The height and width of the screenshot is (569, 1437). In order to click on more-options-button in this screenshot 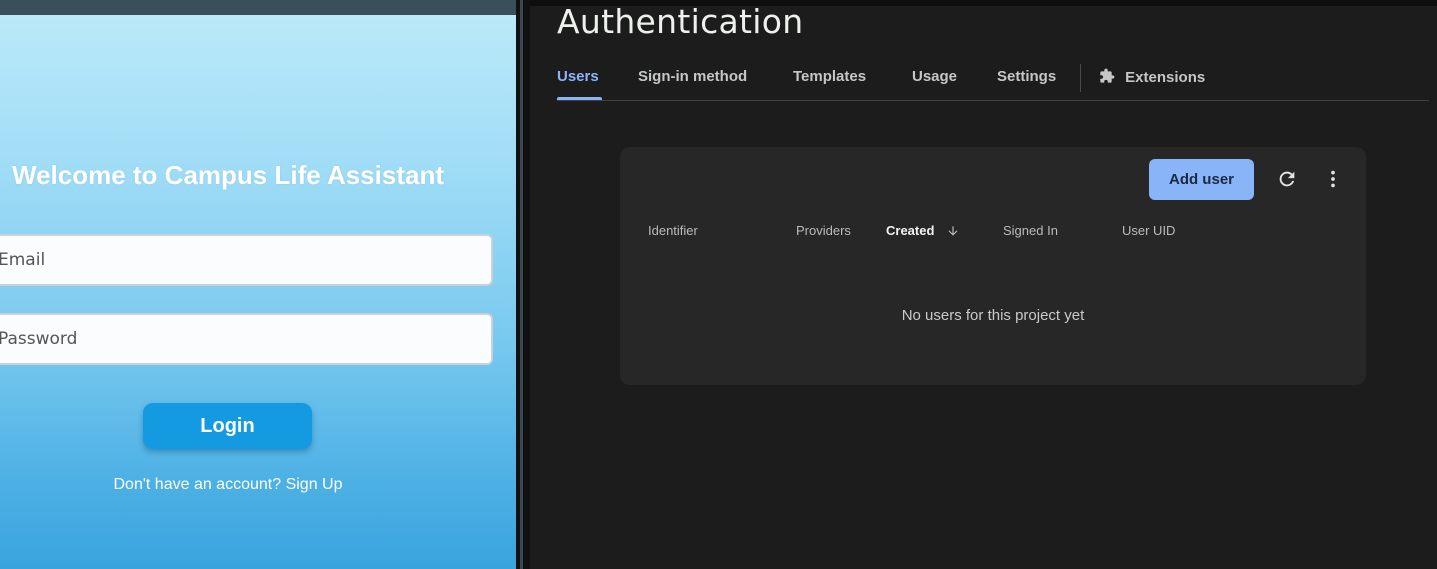, I will do `click(1333, 179)`.